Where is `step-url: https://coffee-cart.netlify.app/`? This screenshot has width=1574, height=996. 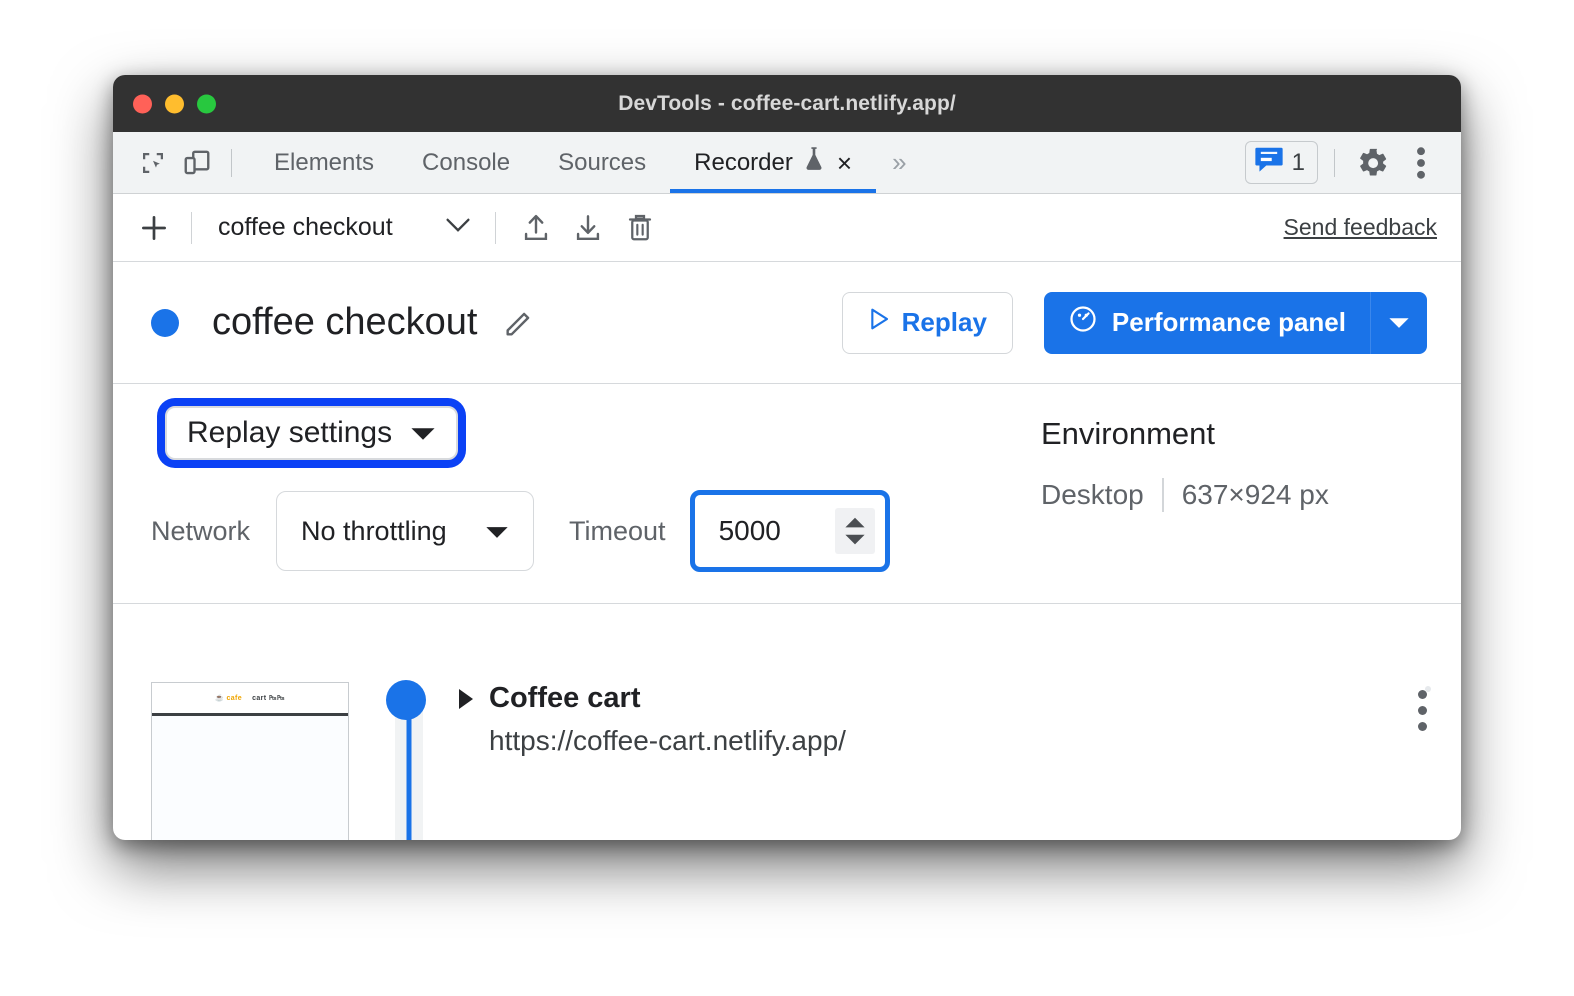 step-url: https://coffee-cart.netlify.app/ is located at coordinates (667, 740).